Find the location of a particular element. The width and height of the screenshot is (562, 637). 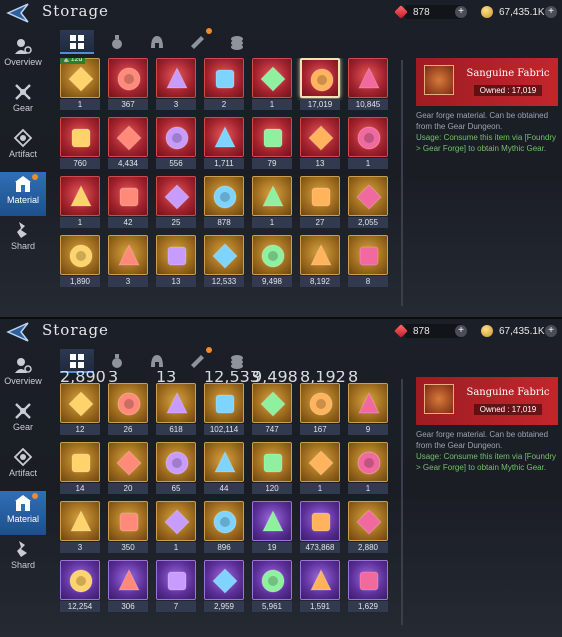

item-slot: 8,192 is located at coordinates (320, 263).